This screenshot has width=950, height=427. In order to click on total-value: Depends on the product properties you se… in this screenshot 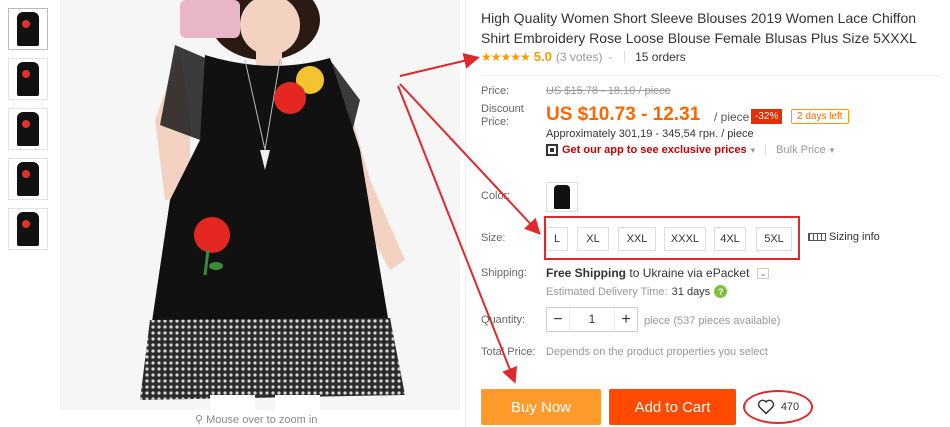, I will do `click(657, 352)`.